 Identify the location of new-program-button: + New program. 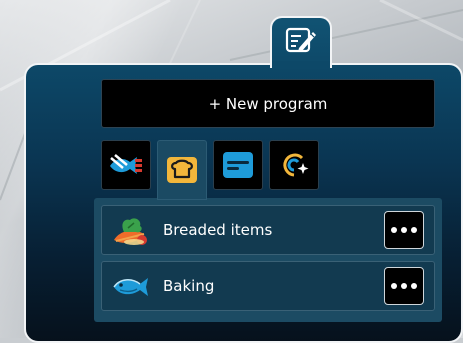
(268, 103).